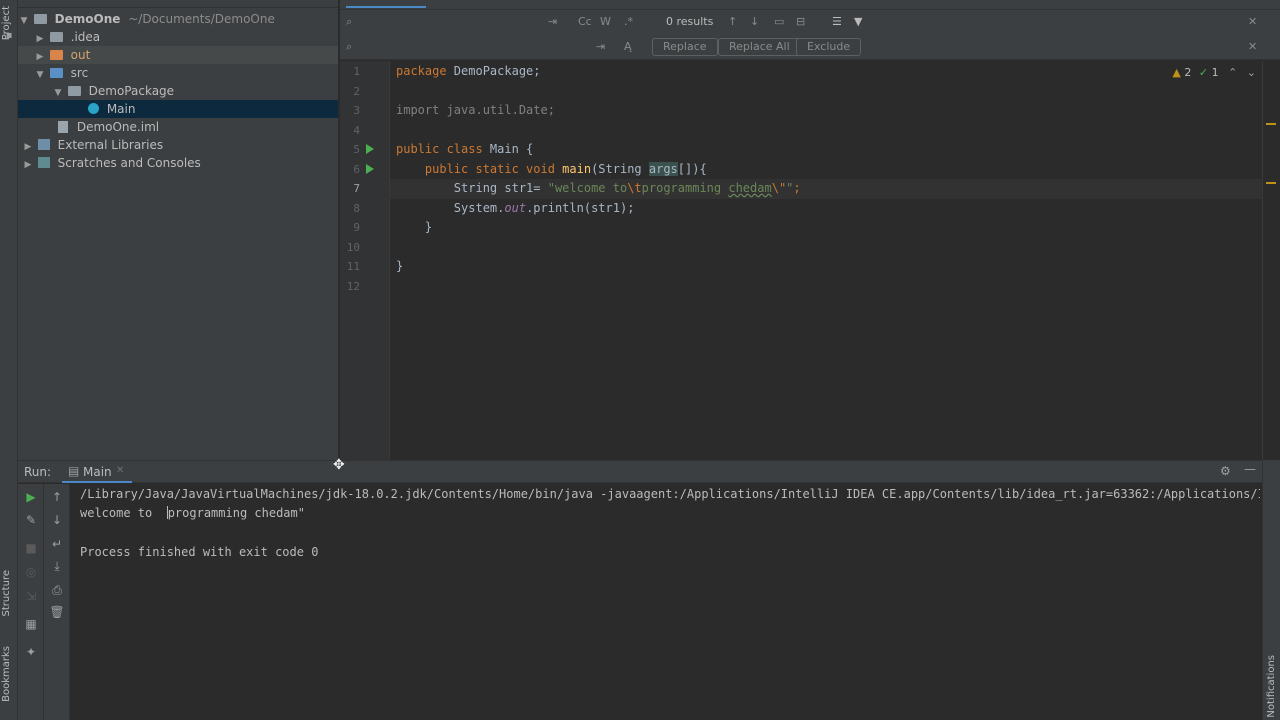 This screenshot has width=1280, height=720. I want to click on regex-toggle: .*, so click(628, 21).